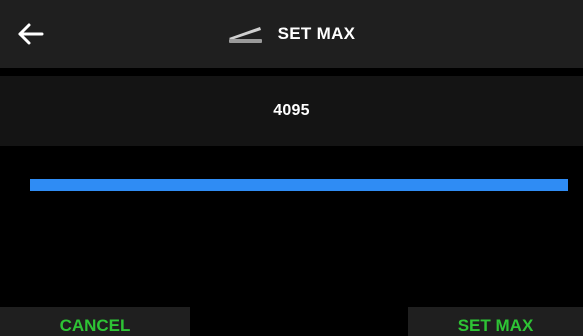 This screenshot has width=583, height=336. I want to click on level-bar, so click(299, 185).